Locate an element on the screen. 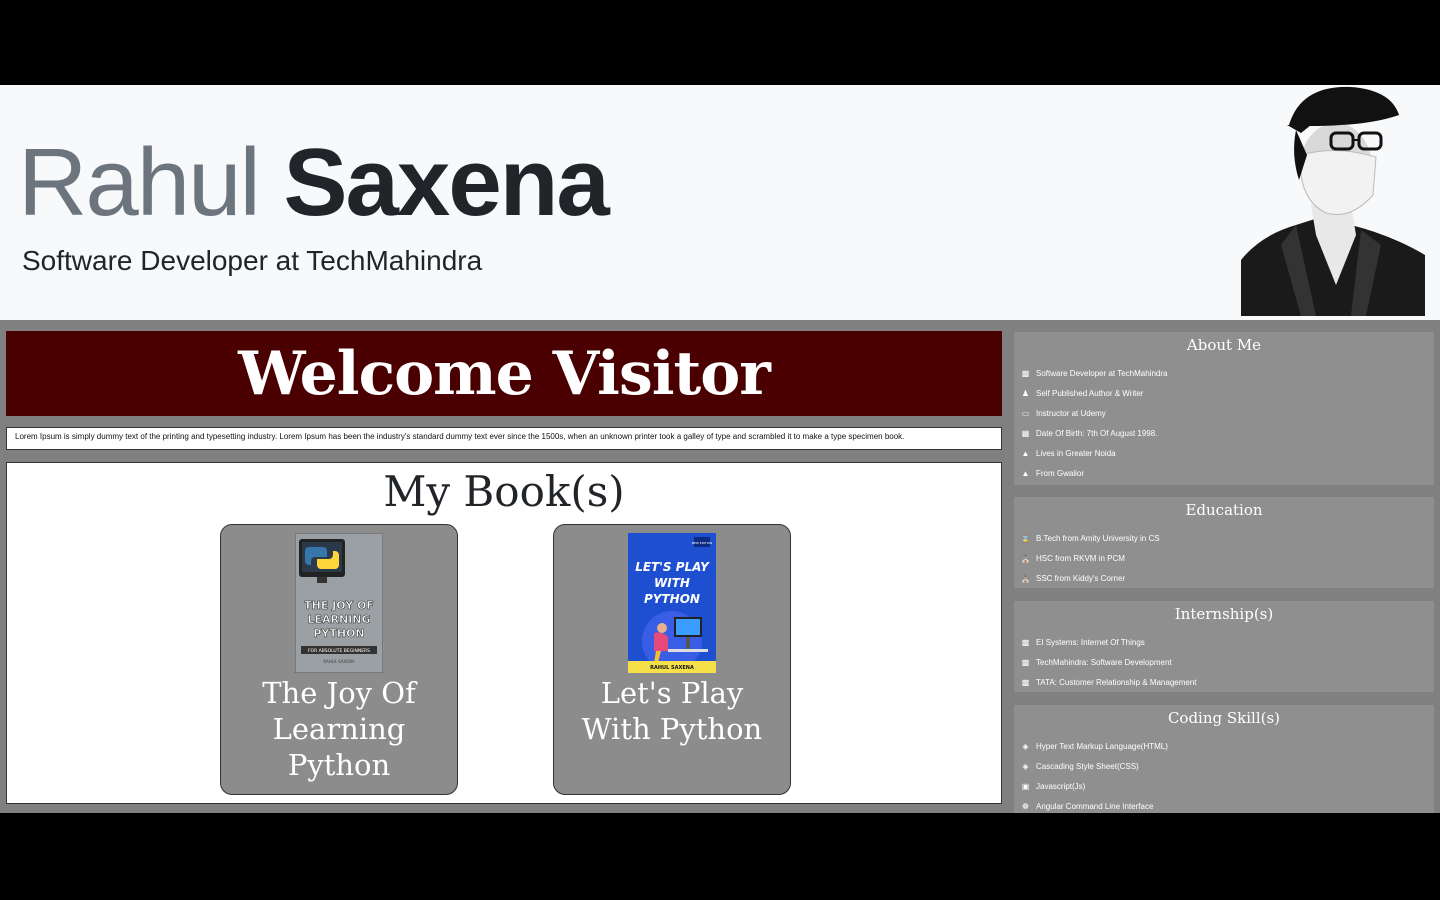 This screenshot has height=900, width=1440. about-me-heading: About Me is located at coordinates (1224, 345).